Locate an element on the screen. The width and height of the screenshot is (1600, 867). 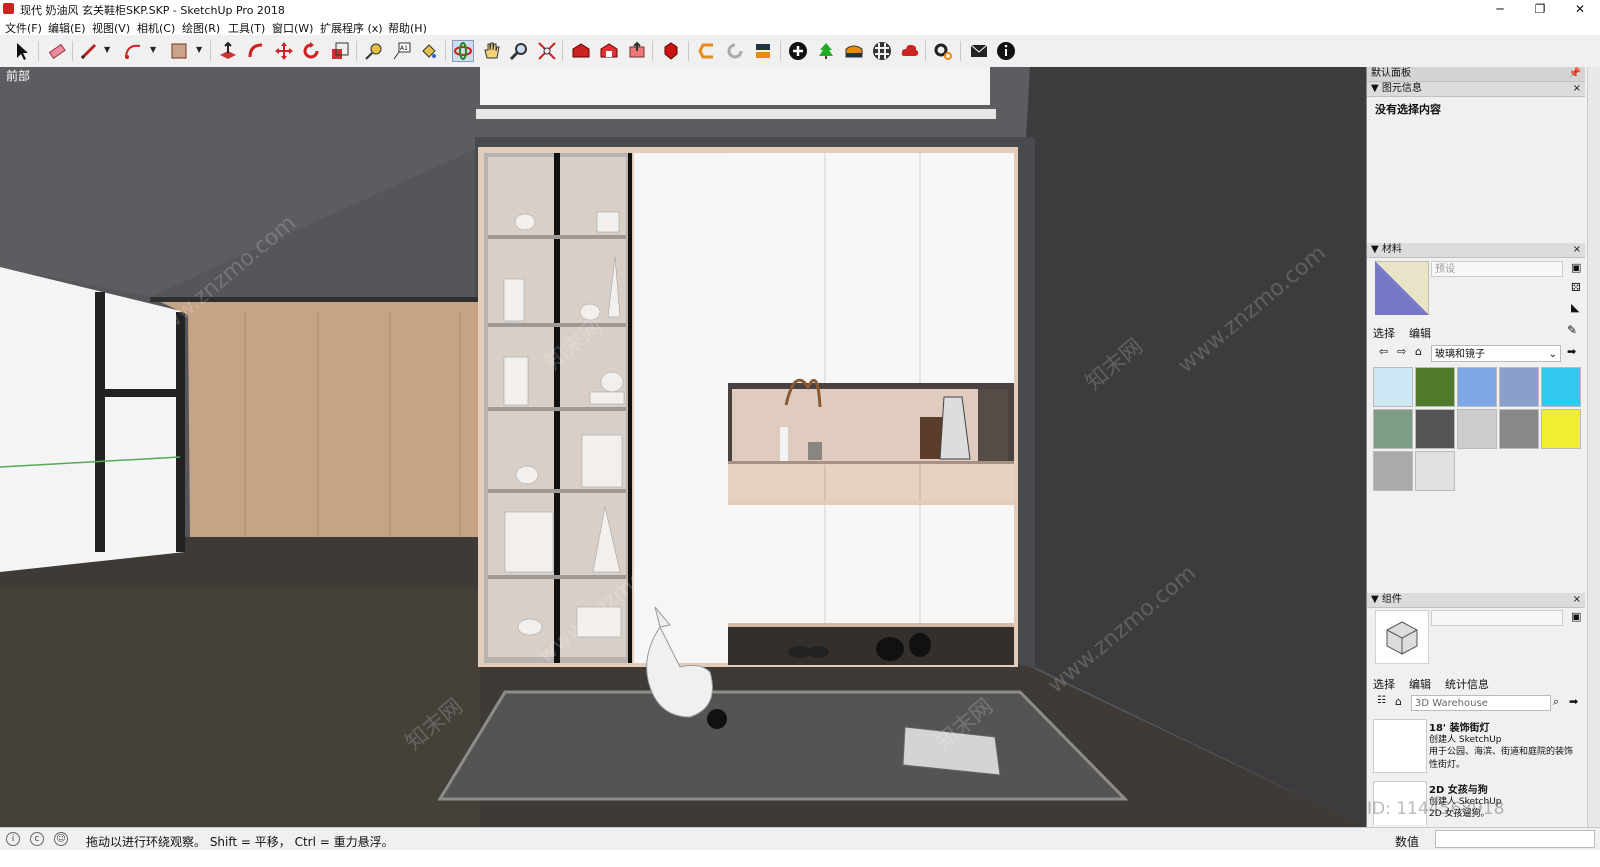
rectangle-tool-icon is located at coordinates (179, 51).